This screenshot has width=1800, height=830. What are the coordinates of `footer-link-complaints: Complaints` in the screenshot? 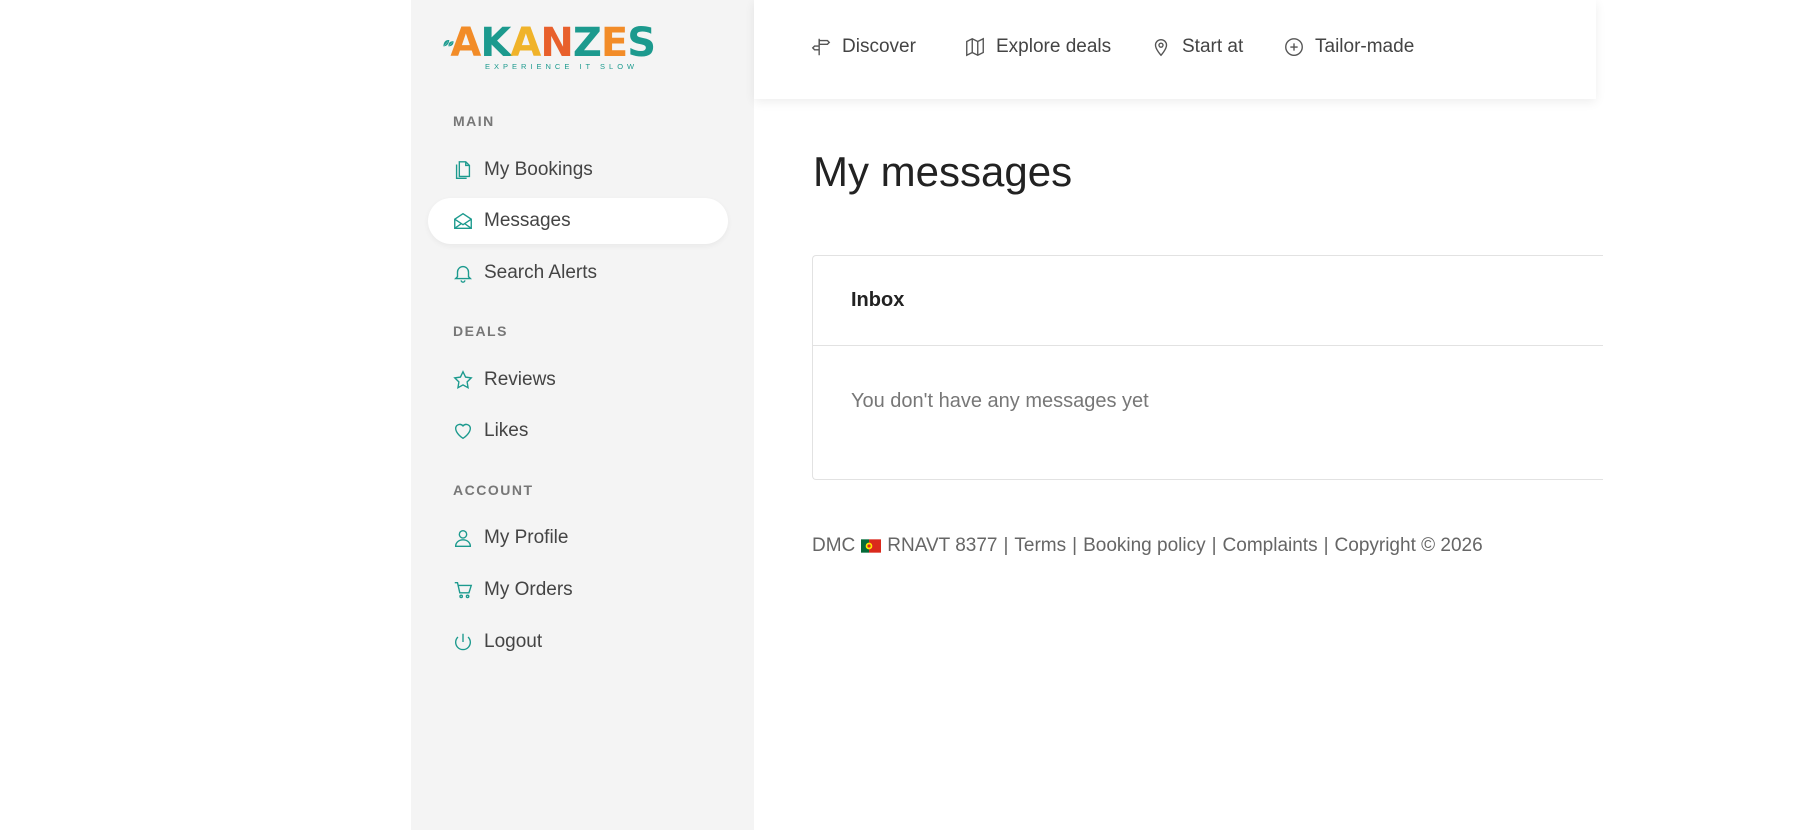 It's located at (1270, 546).